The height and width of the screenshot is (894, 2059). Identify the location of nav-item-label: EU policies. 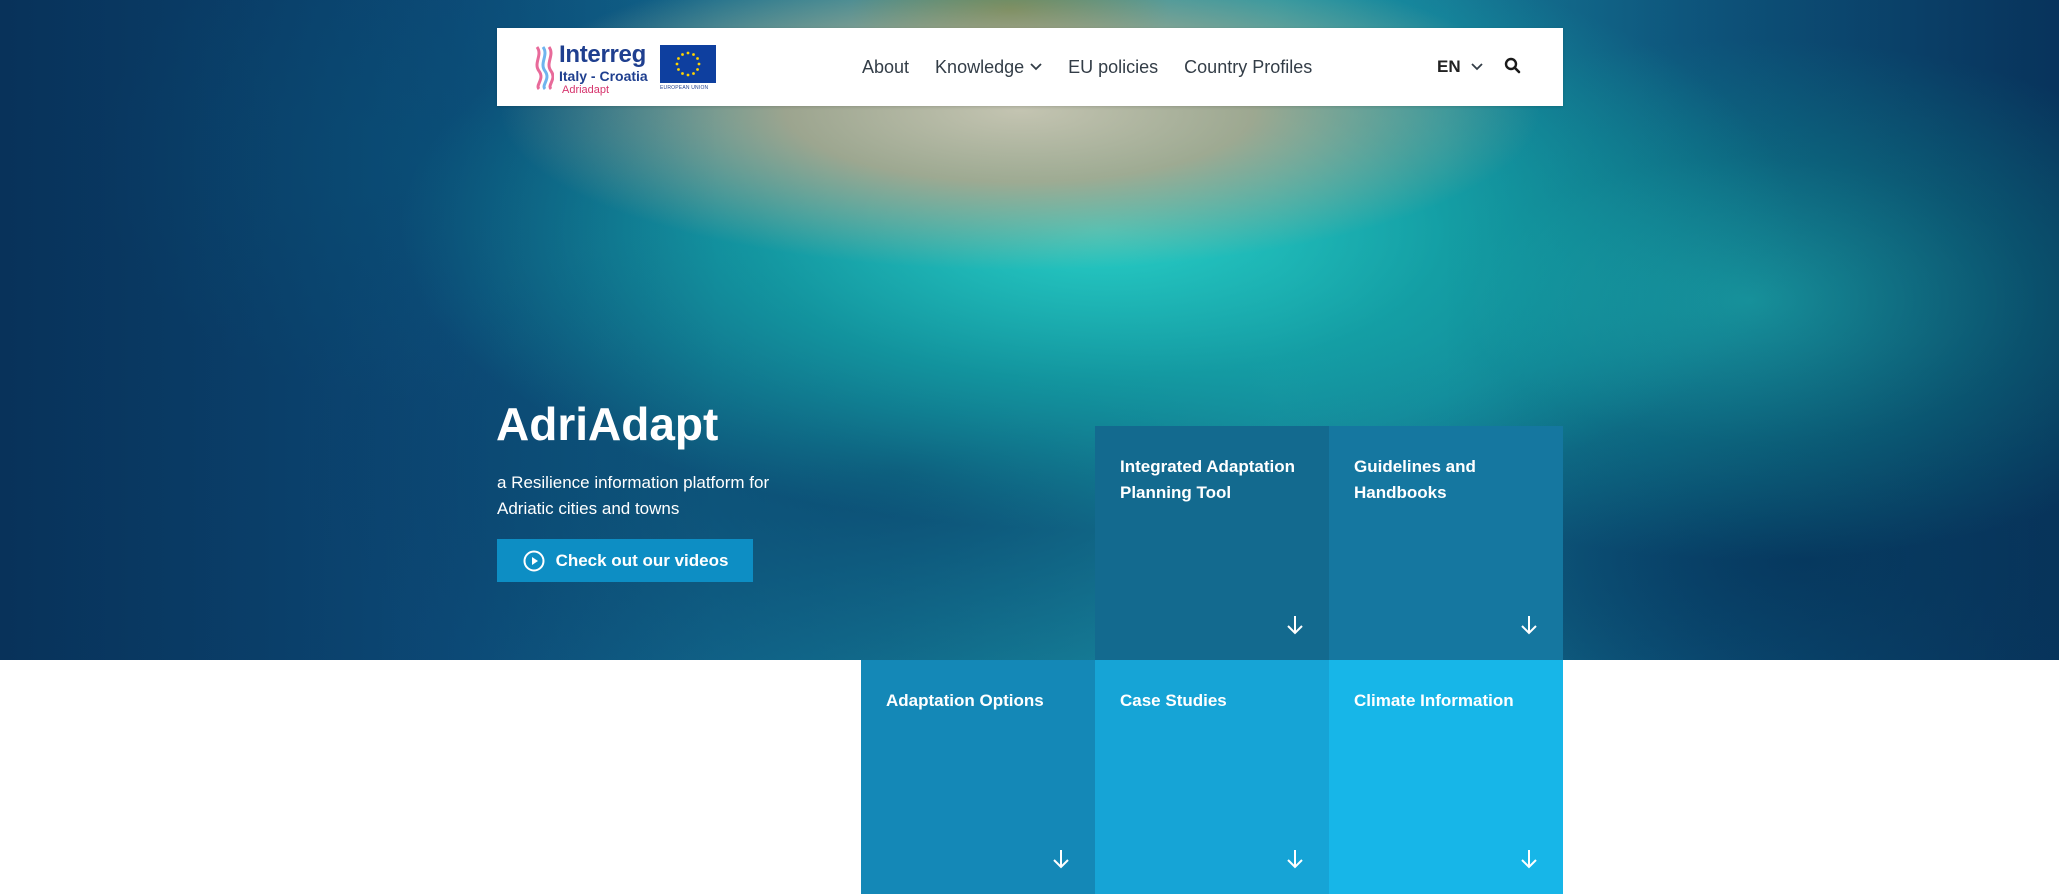
(1113, 66).